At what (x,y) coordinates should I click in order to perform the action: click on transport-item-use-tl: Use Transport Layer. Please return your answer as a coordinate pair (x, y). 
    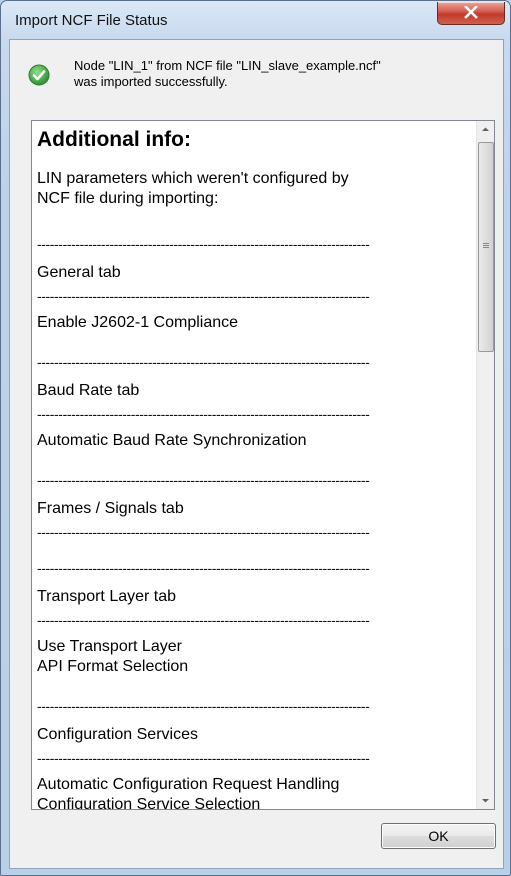
    Looking at the image, I should click on (109, 646).